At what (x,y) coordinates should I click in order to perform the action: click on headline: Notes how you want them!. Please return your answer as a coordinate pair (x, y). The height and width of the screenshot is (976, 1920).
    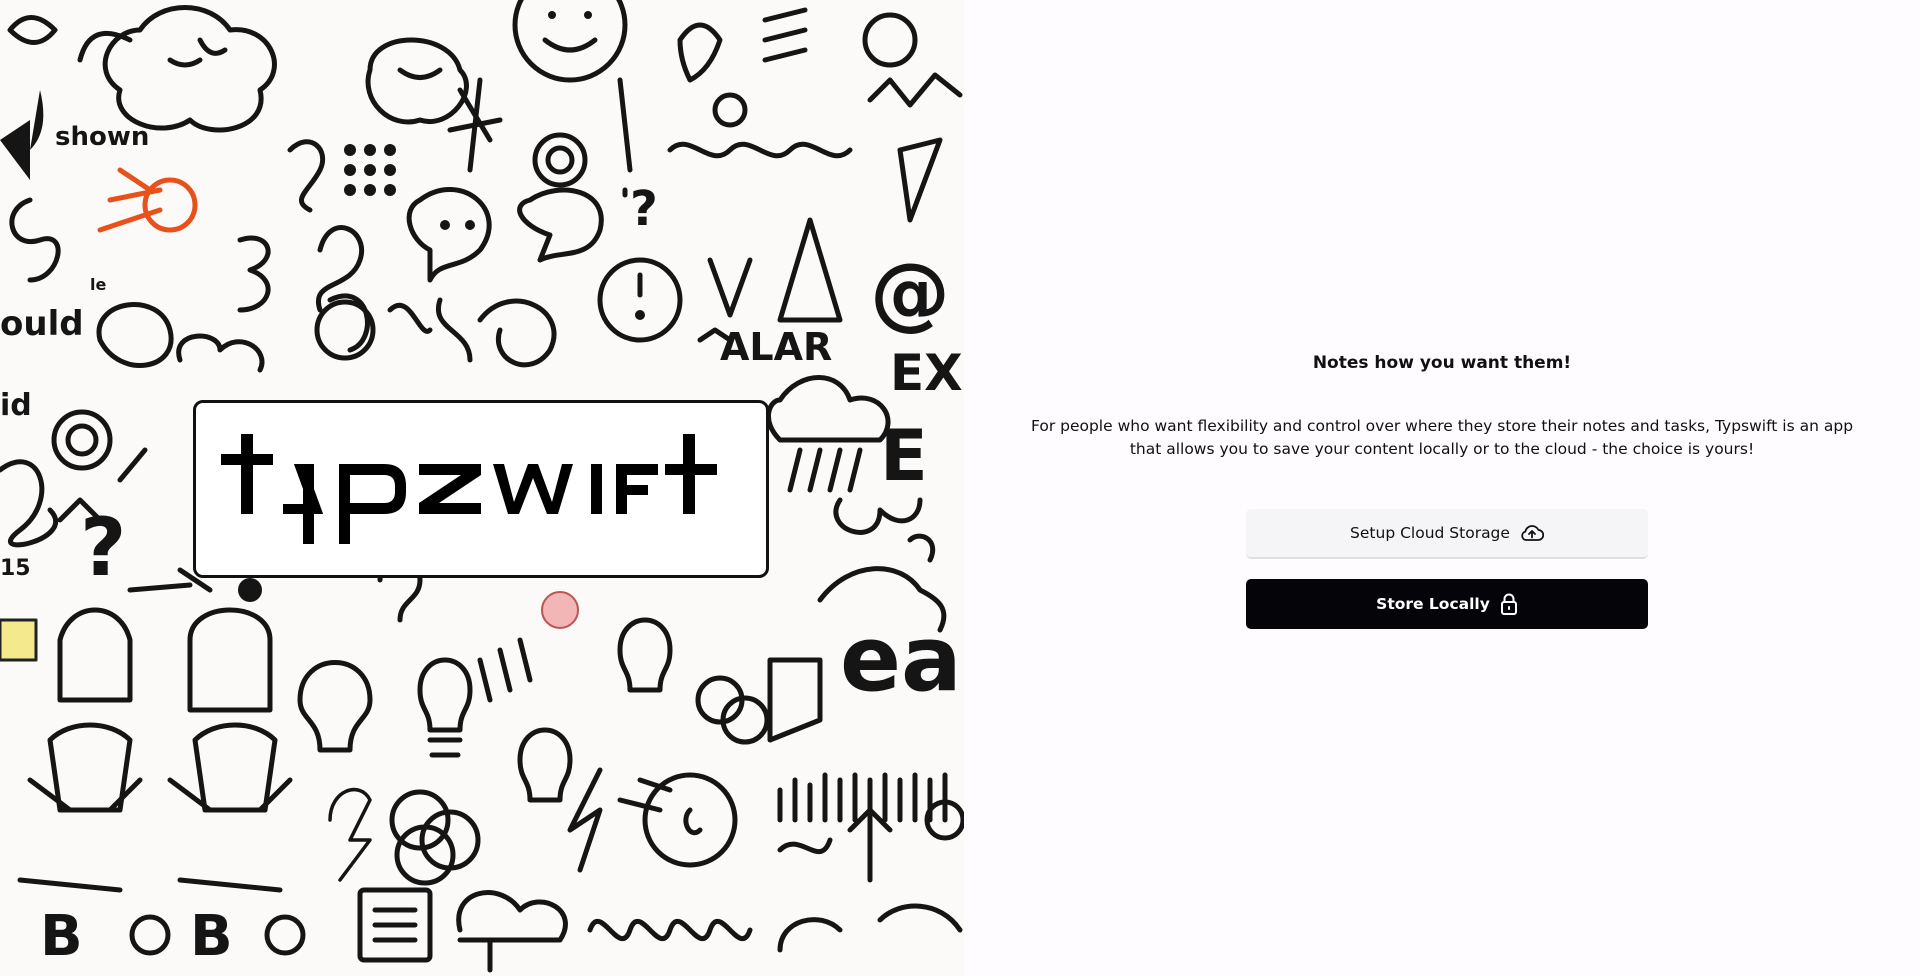
    Looking at the image, I should click on (1442, 363).